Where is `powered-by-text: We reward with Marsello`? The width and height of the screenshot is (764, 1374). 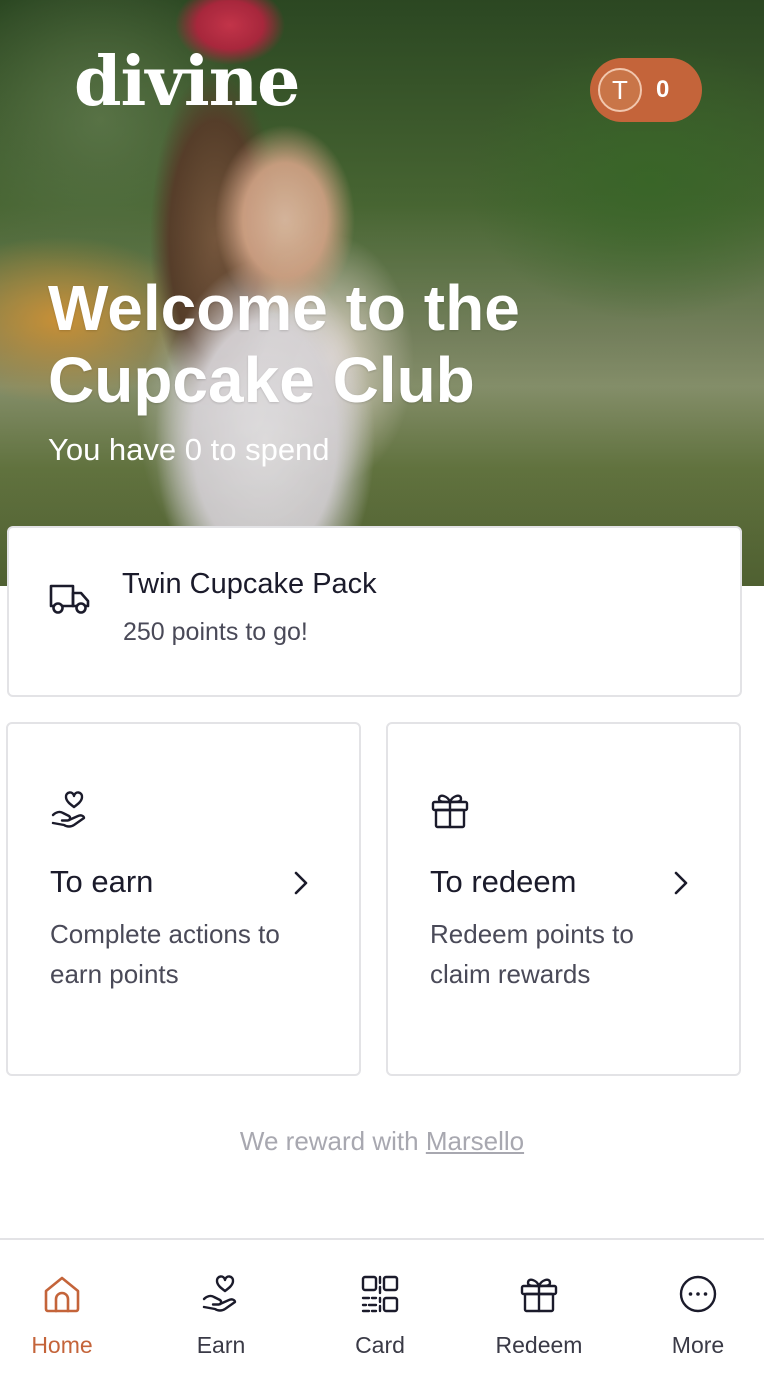
powered-by-text: We reward with Marsello is located at coordinates (382, 1141).